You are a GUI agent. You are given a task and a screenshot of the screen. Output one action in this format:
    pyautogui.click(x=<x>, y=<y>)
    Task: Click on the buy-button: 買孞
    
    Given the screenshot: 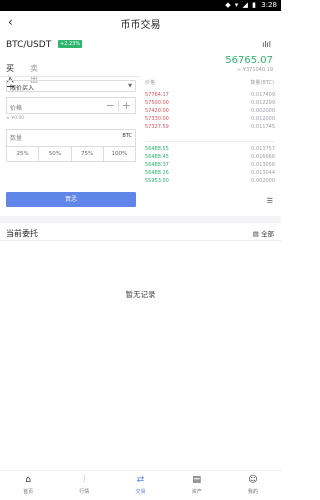 What is the action you would take?
    pyautogui.click(x=71, y=199)
    